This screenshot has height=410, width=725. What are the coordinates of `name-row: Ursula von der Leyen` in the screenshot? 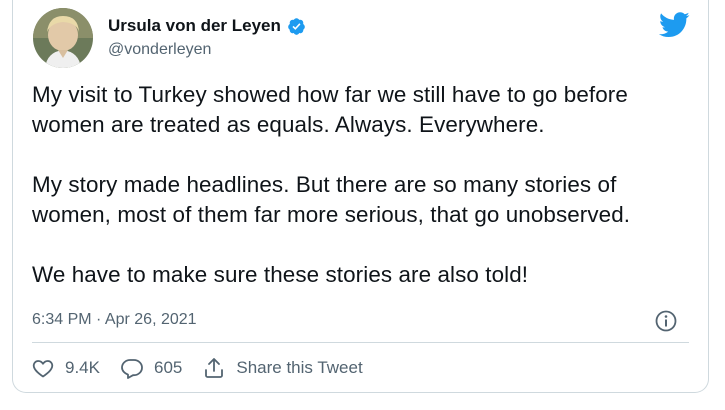 It's located at (207, 26).